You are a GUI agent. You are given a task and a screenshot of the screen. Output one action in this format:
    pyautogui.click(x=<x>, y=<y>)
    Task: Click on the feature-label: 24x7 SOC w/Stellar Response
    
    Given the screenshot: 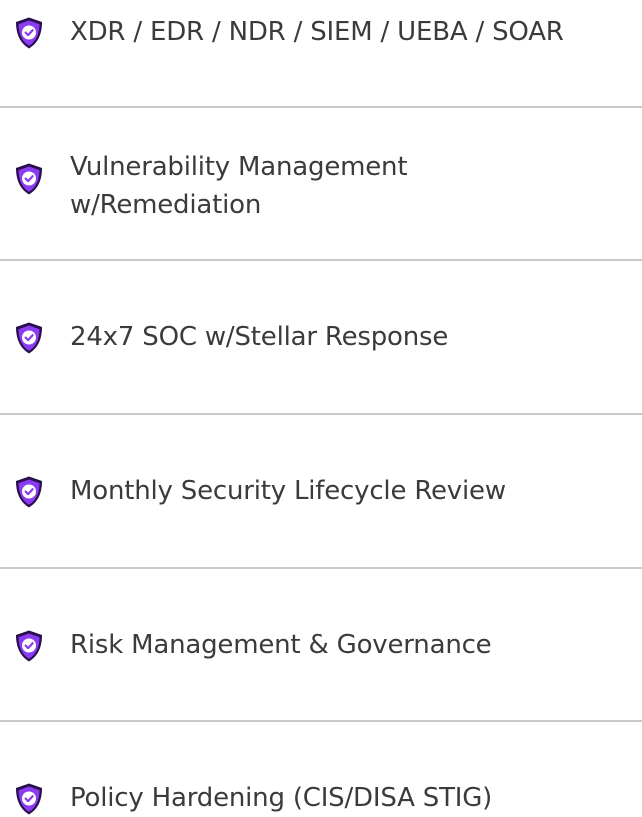 What is the action you would take?
    pyautogui.click(x=259, y=337)
    